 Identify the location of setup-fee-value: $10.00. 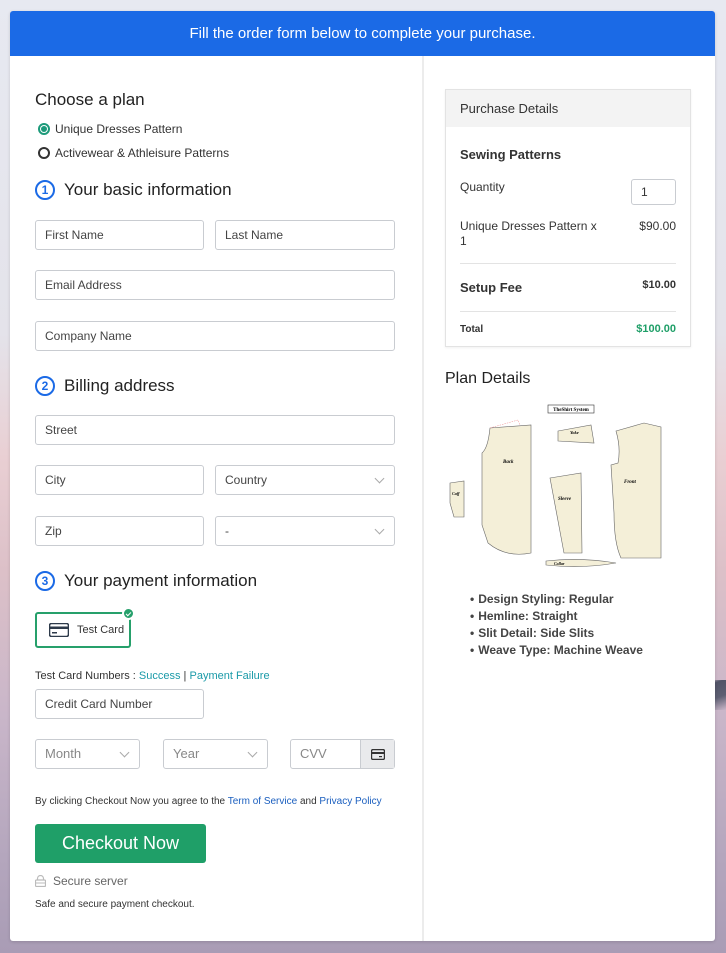
(659, 285).